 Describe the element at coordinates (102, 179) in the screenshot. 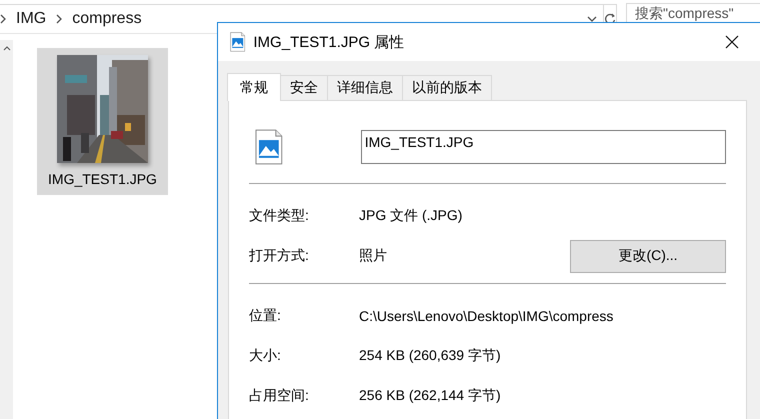

I see `file-name: IMG_TEST1.JPG` at that location.